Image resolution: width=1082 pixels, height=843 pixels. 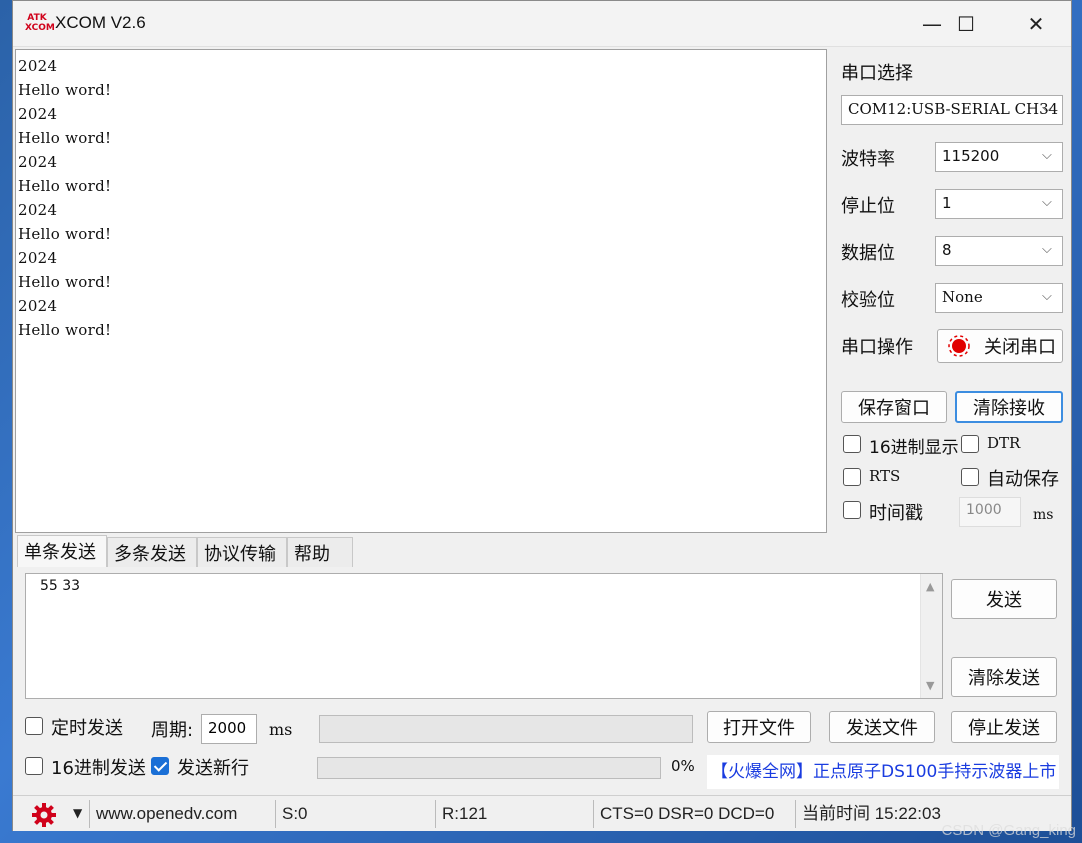 What do you see at coordinates (213, 768) in the screenshot?
I see `send-newline-label: 发送新行` at bounding box center [213, 768].